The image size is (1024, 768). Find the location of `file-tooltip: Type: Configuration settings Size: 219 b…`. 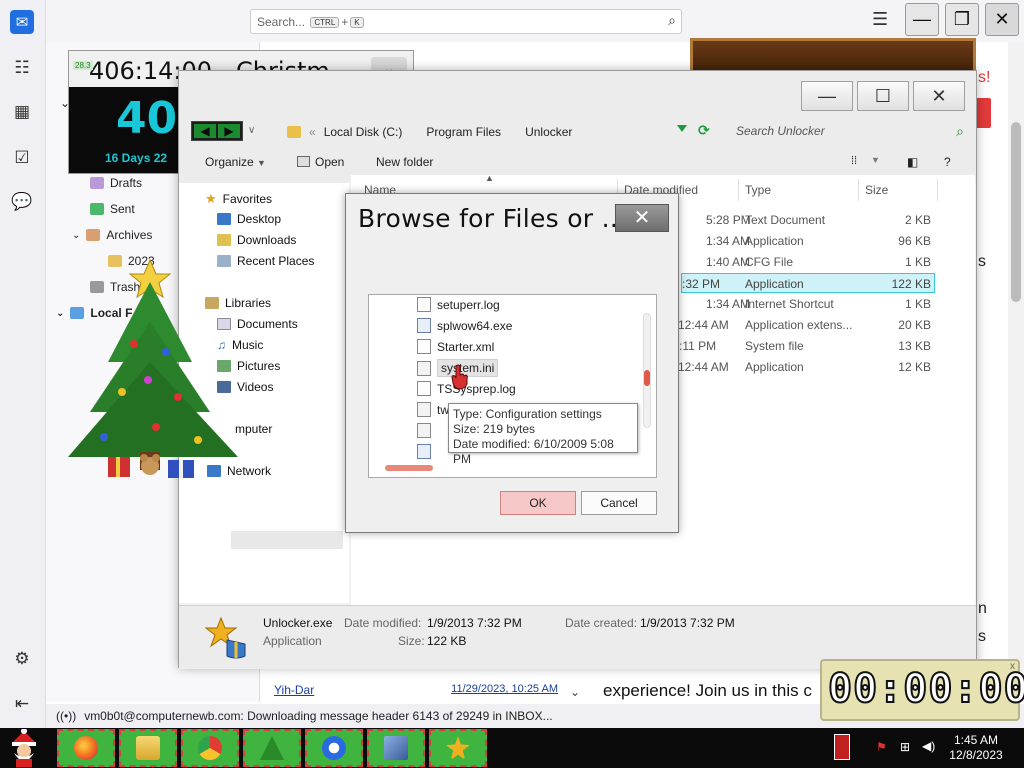

file-tooltip: Type: Configuration settings Size: 219 b… is located at coordinates (543, 434).